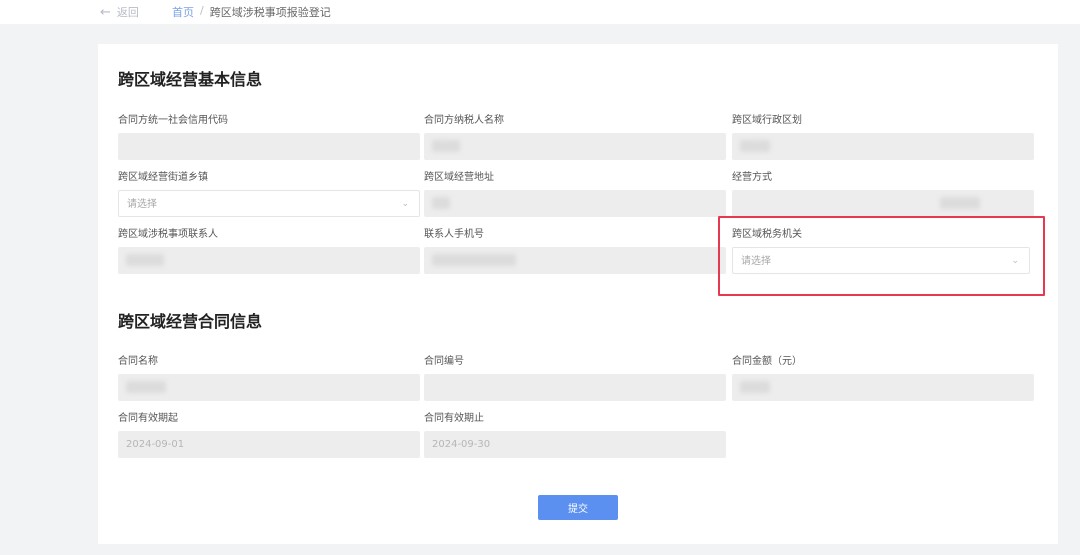  I want to click on field-cross-region-division: 跨区域行政区划, so click(883, 137).